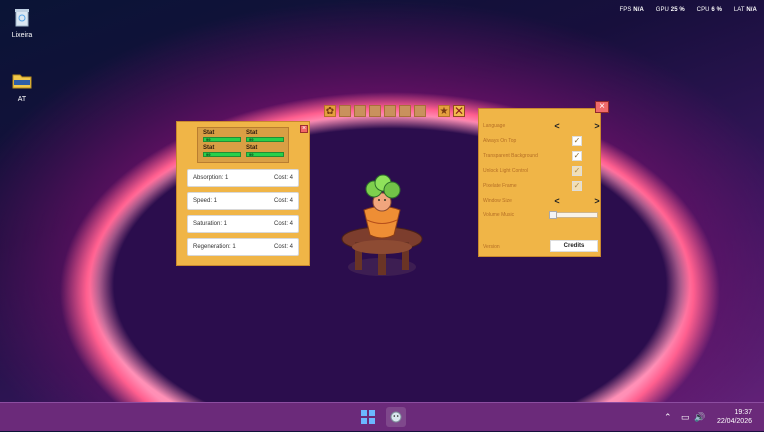 The image size is (764, 432). What do you see at coordinates (330, 111) in the screenshot?
I see `plant-menu-icon: ✿` at bounding box center [330, 111].